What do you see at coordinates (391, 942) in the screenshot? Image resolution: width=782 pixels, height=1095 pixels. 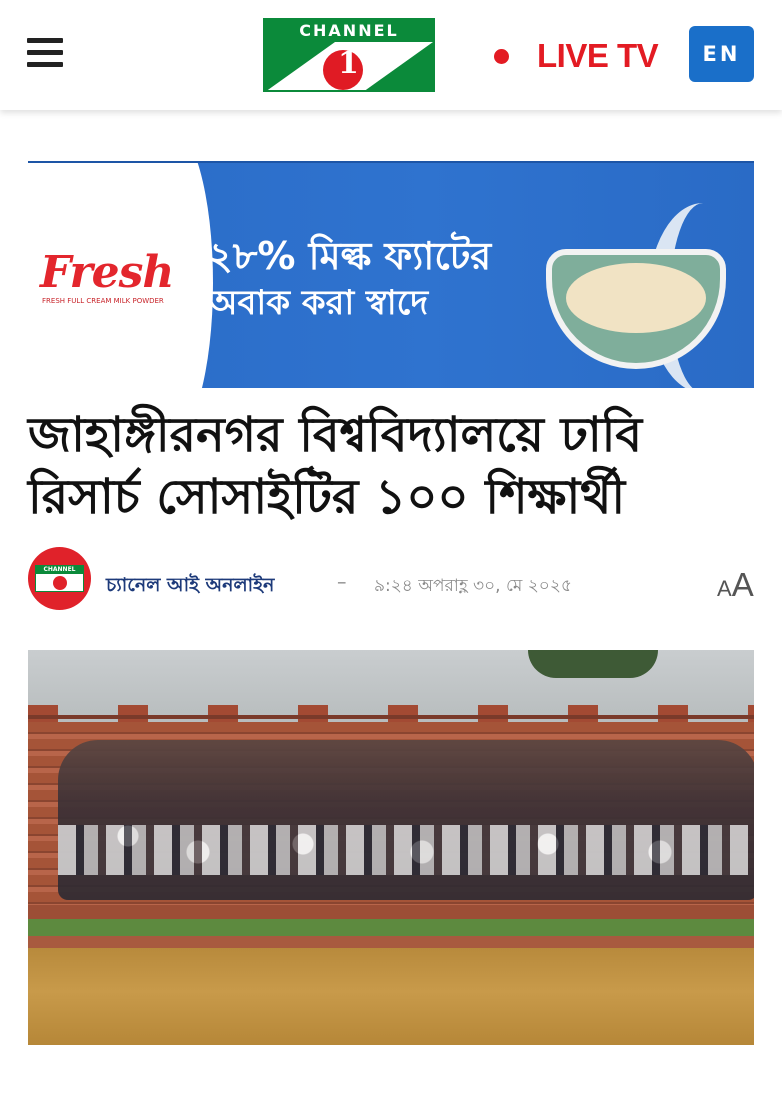 I see `photo-pool-edge` at bounding box center [391, 942].